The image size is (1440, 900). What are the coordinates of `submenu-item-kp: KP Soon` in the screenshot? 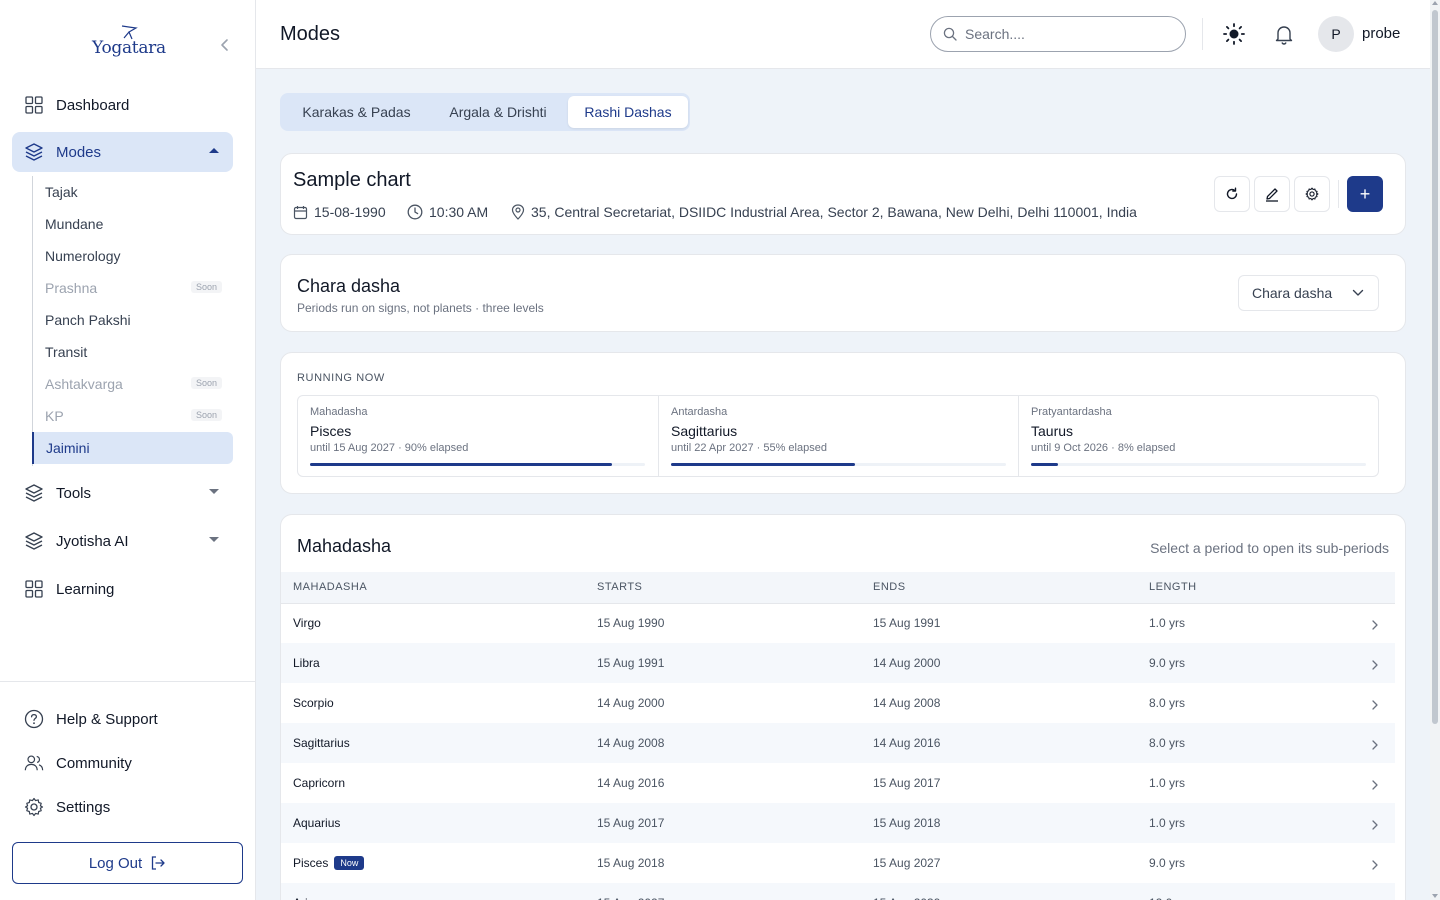 It's located at (133, 416).